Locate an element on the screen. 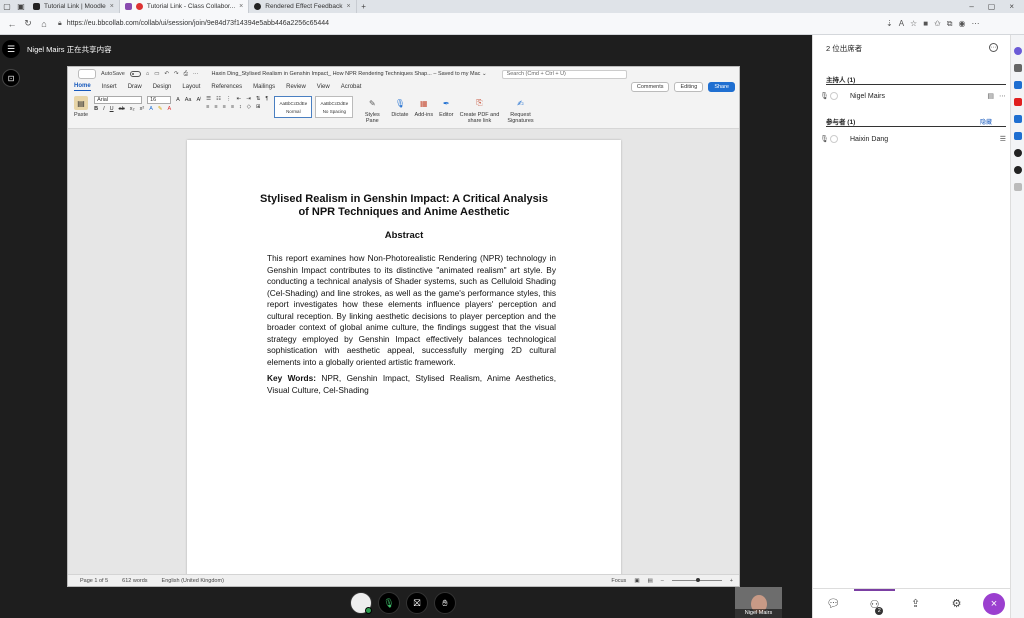 This screenshot has width=1024, height=618. show-marks-icon: ¶ is located at coordinates (266, 99).